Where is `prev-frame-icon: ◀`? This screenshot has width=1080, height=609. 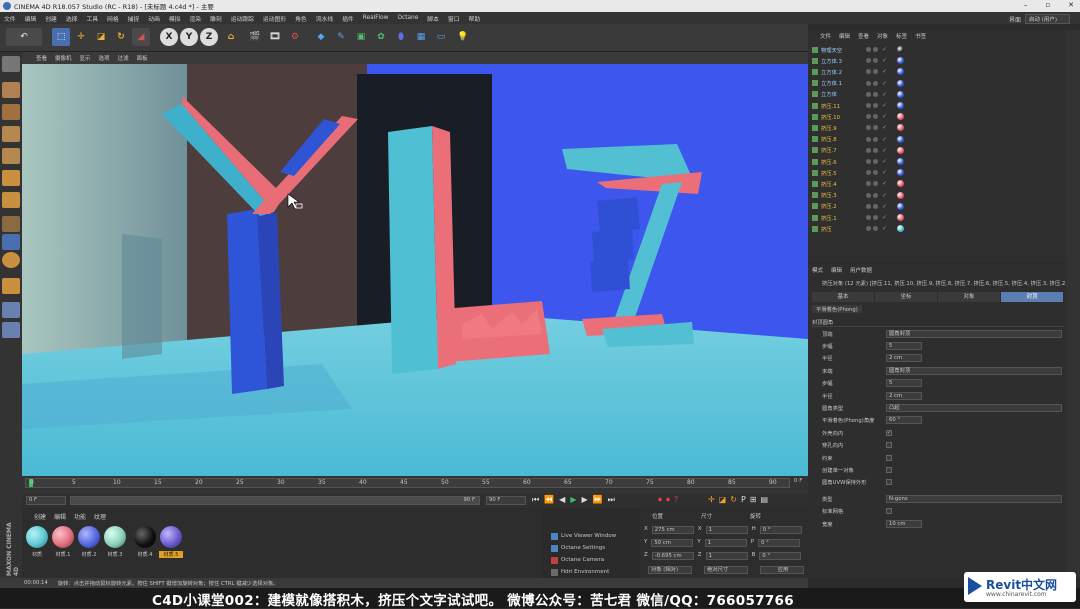 prev-frame-icon: ◀ is located at coordinates (562, 500).